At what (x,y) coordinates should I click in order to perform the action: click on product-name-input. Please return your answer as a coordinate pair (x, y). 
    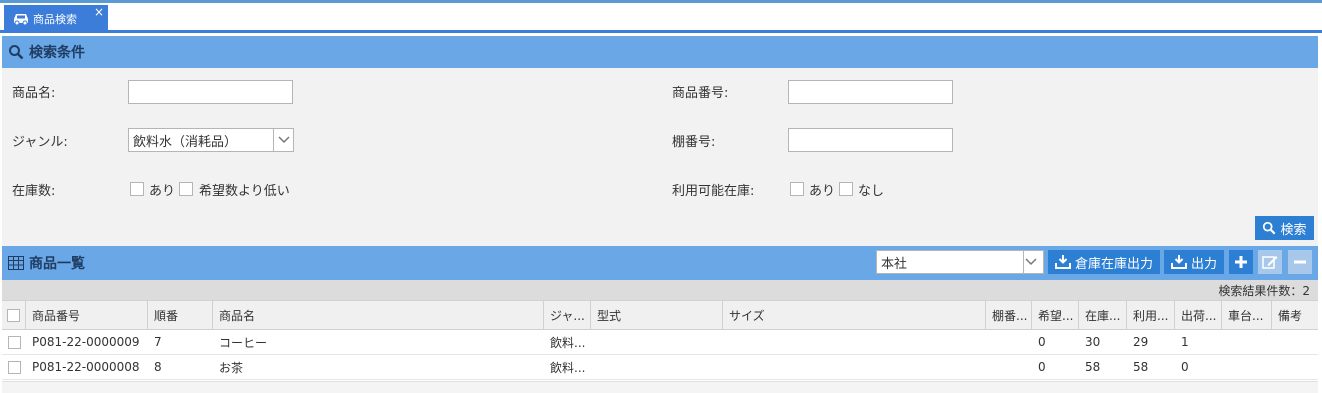
    Looking at the image, I should click on (210, 92).